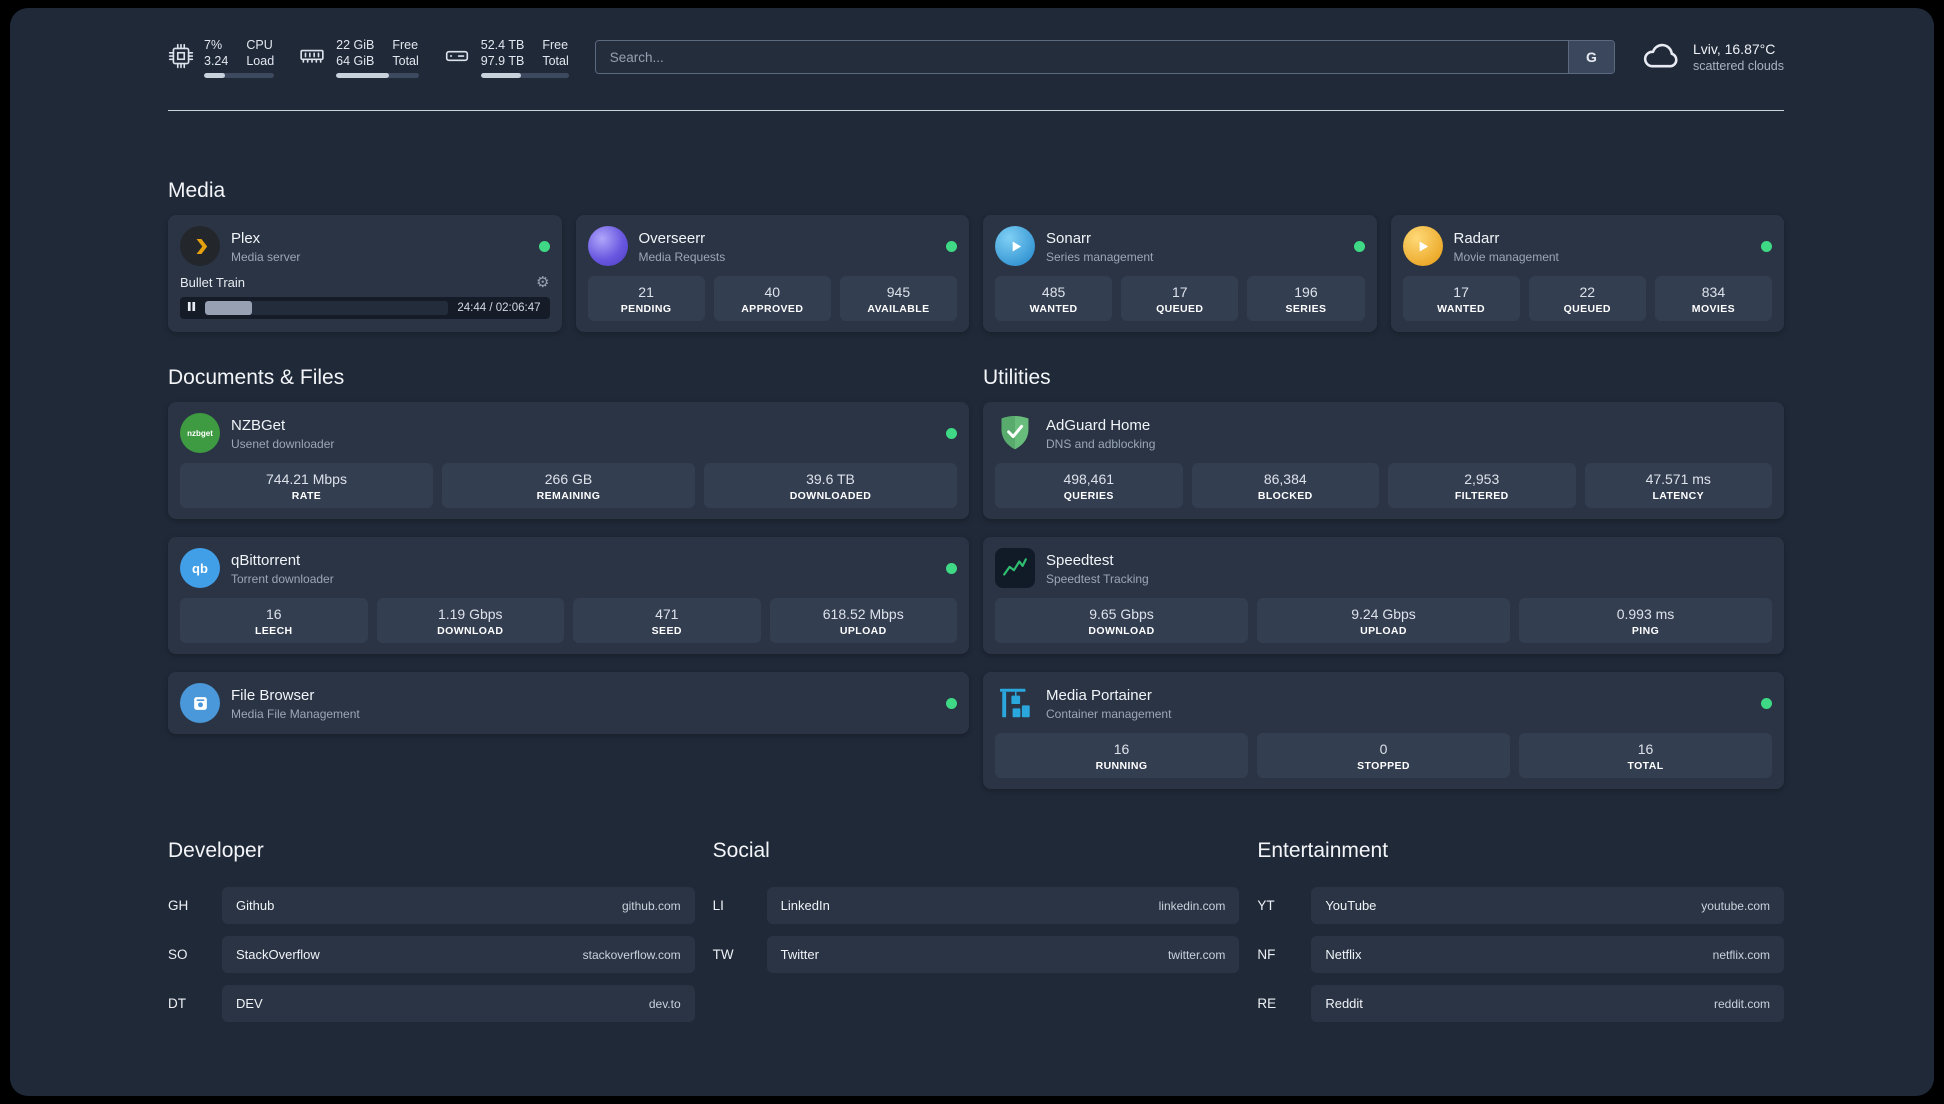 This screenshot has height=1104, width=1944. I want to click on bookmark-link-github: Github github.com, so click(458, 905).